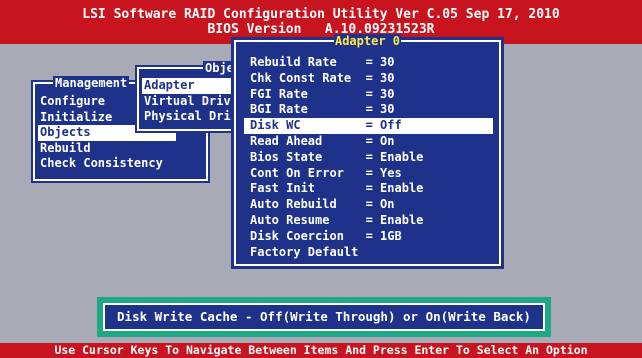 This screenshot has height=358, width=642. I want to click on menu-item-physical-drives: Physical Dri, so click(194, 117).